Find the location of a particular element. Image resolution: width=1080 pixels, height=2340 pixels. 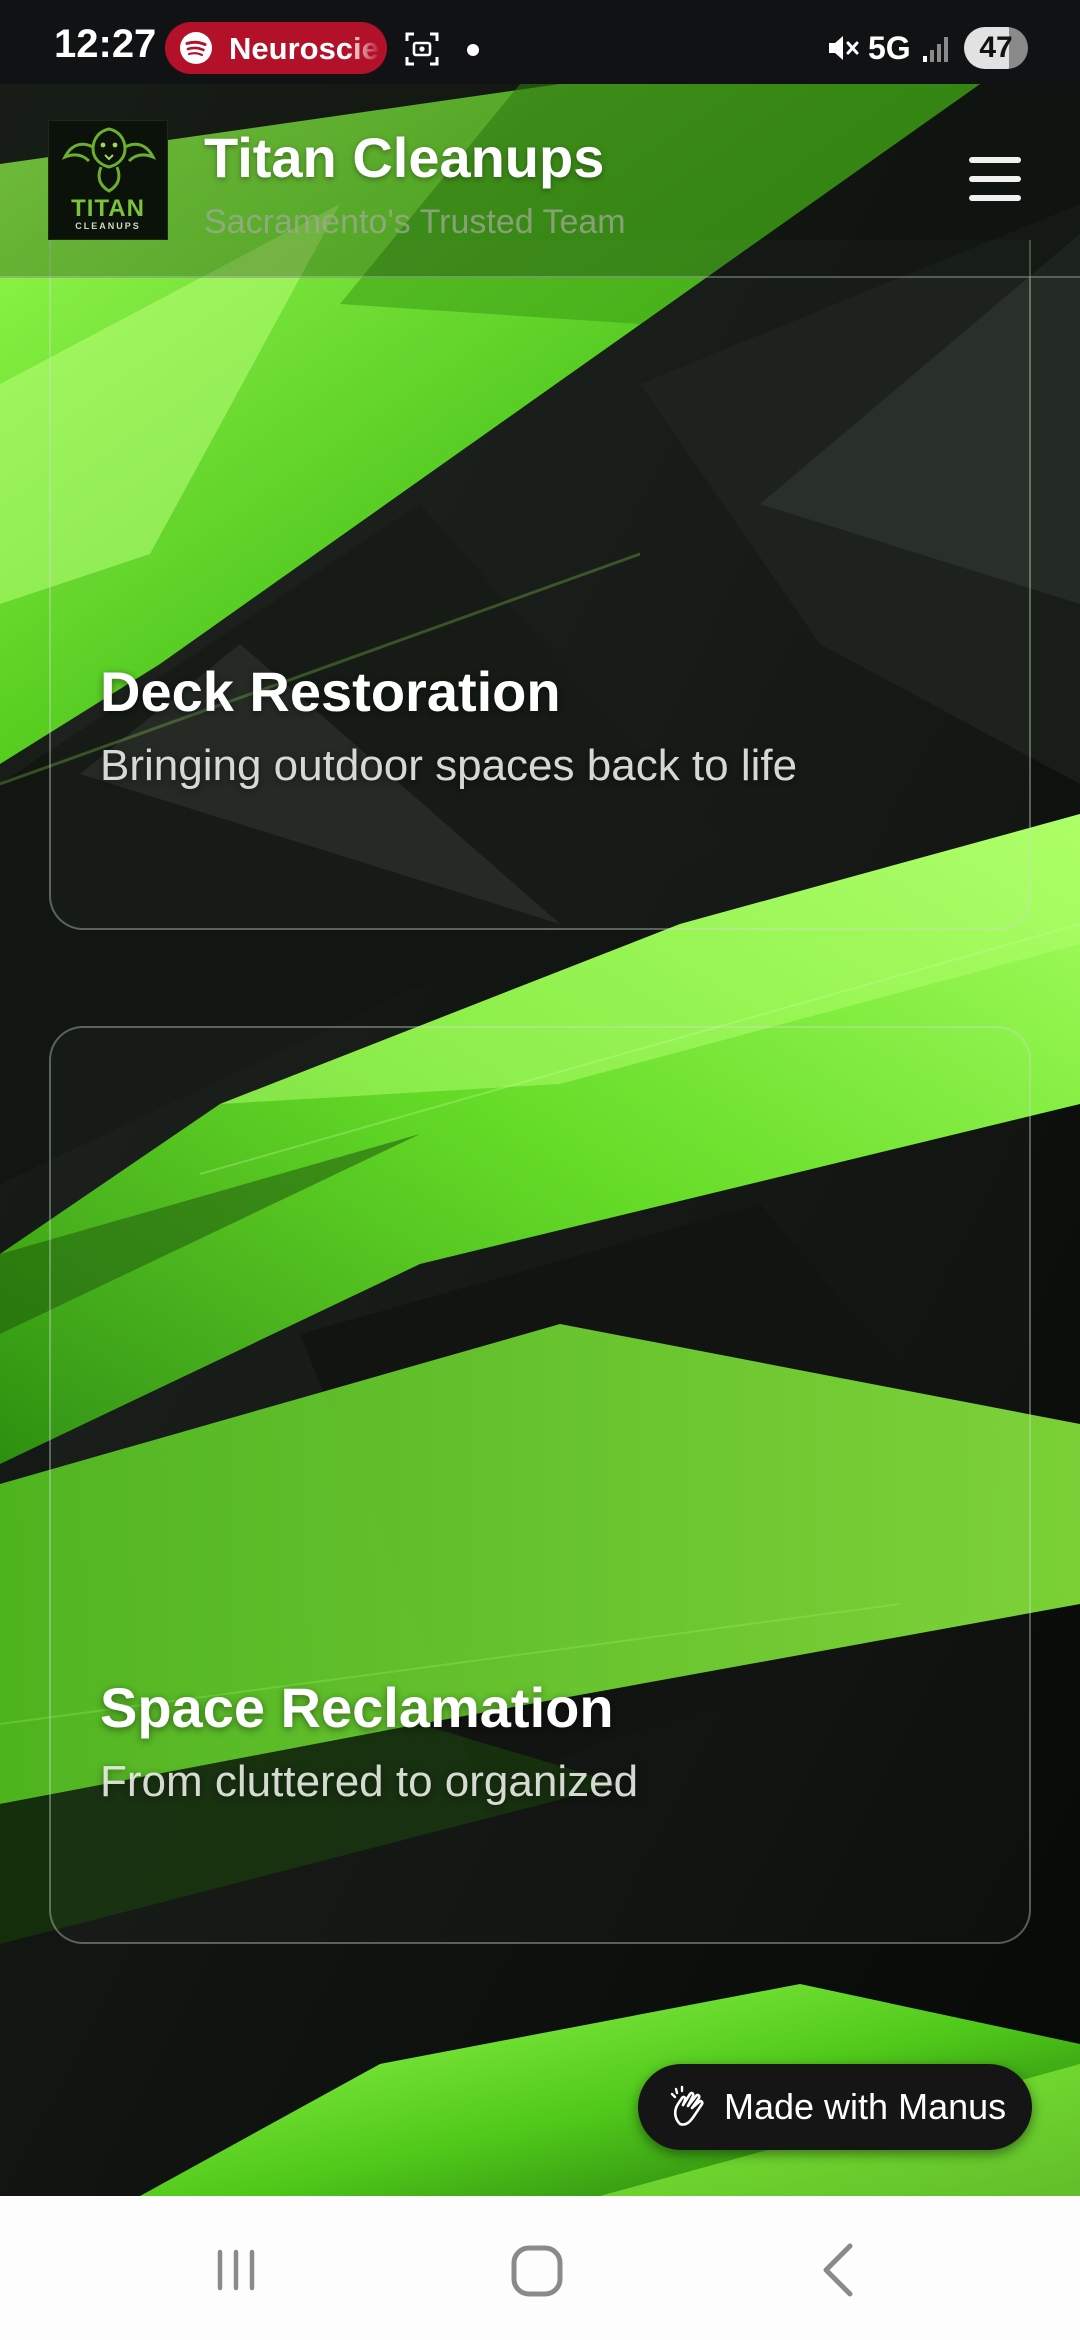

status-time: 12:27 is located at coordinates (105, 44).